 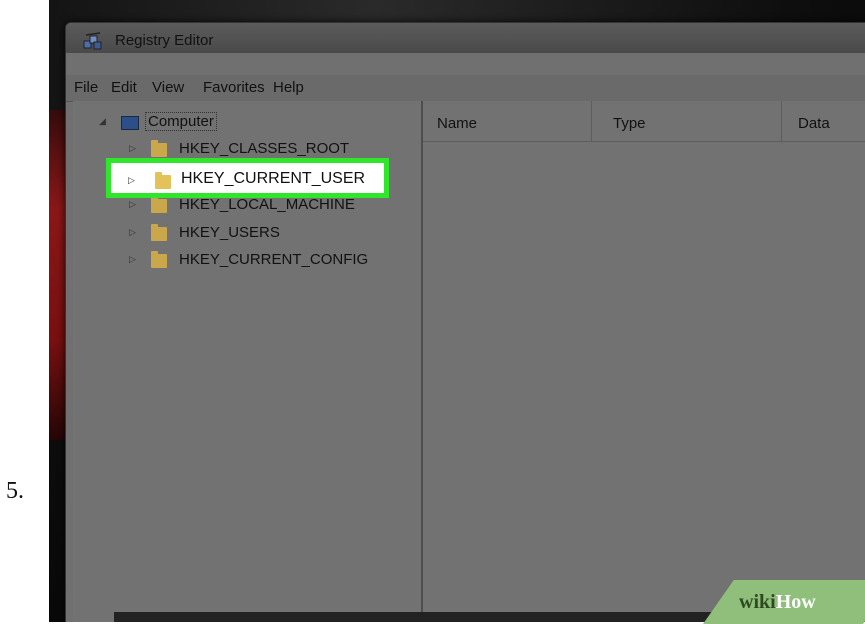 What do you see at coordinates (181, 121) in the screenshot?
I see `tree-item-label: Computer` at bounding box center [181, 121].